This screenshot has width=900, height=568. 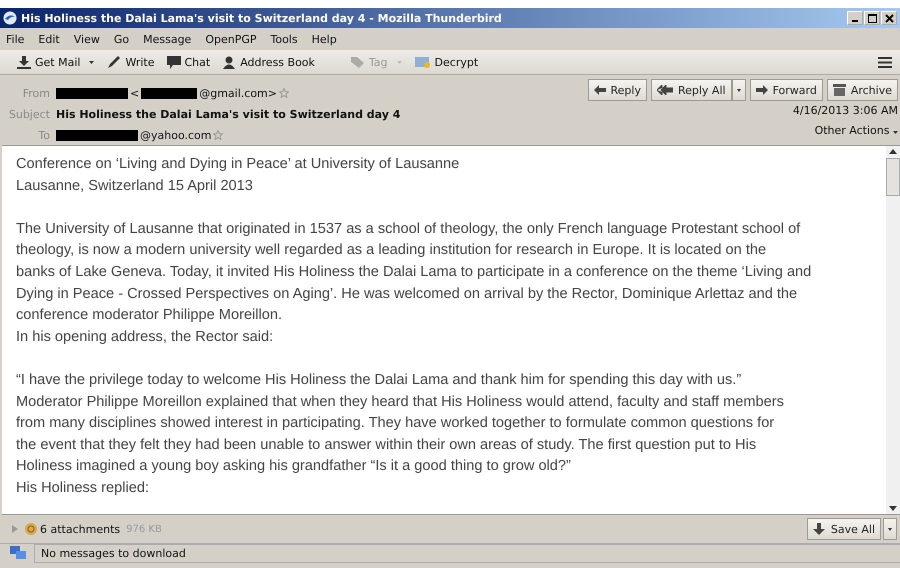 I want to click on menu-item: OpenPGP, so click(x=230, y=39).